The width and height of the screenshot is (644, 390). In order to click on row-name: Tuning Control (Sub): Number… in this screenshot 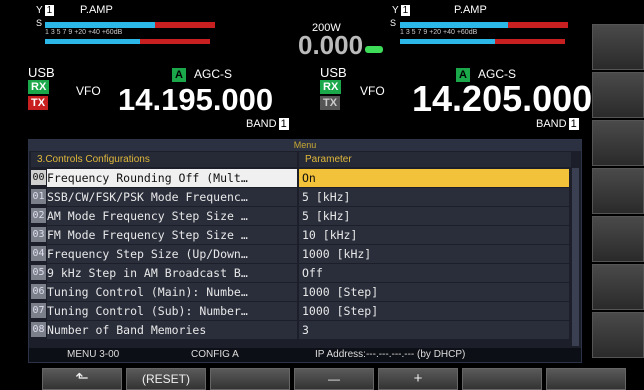, I will do `click(172, 311)`.